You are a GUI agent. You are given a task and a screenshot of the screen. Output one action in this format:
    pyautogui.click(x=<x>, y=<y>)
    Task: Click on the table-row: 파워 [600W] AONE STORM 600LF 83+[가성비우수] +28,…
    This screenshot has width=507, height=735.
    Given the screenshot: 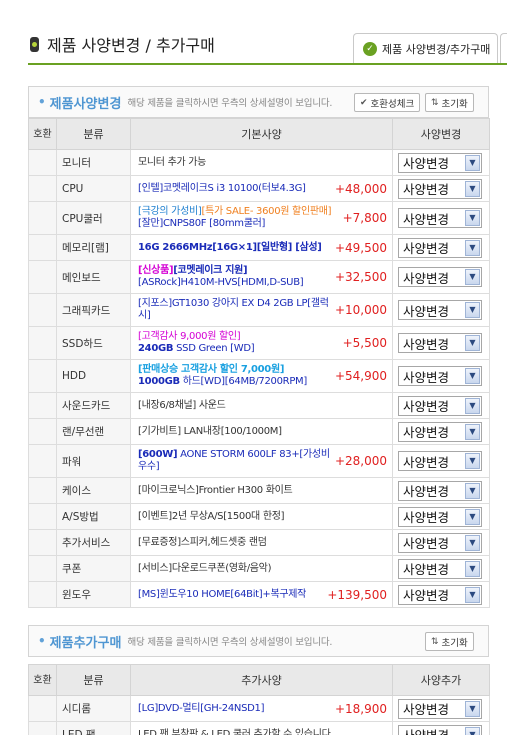 What is the action you would take?
    pyautogui.click(x=259, y=461)
    